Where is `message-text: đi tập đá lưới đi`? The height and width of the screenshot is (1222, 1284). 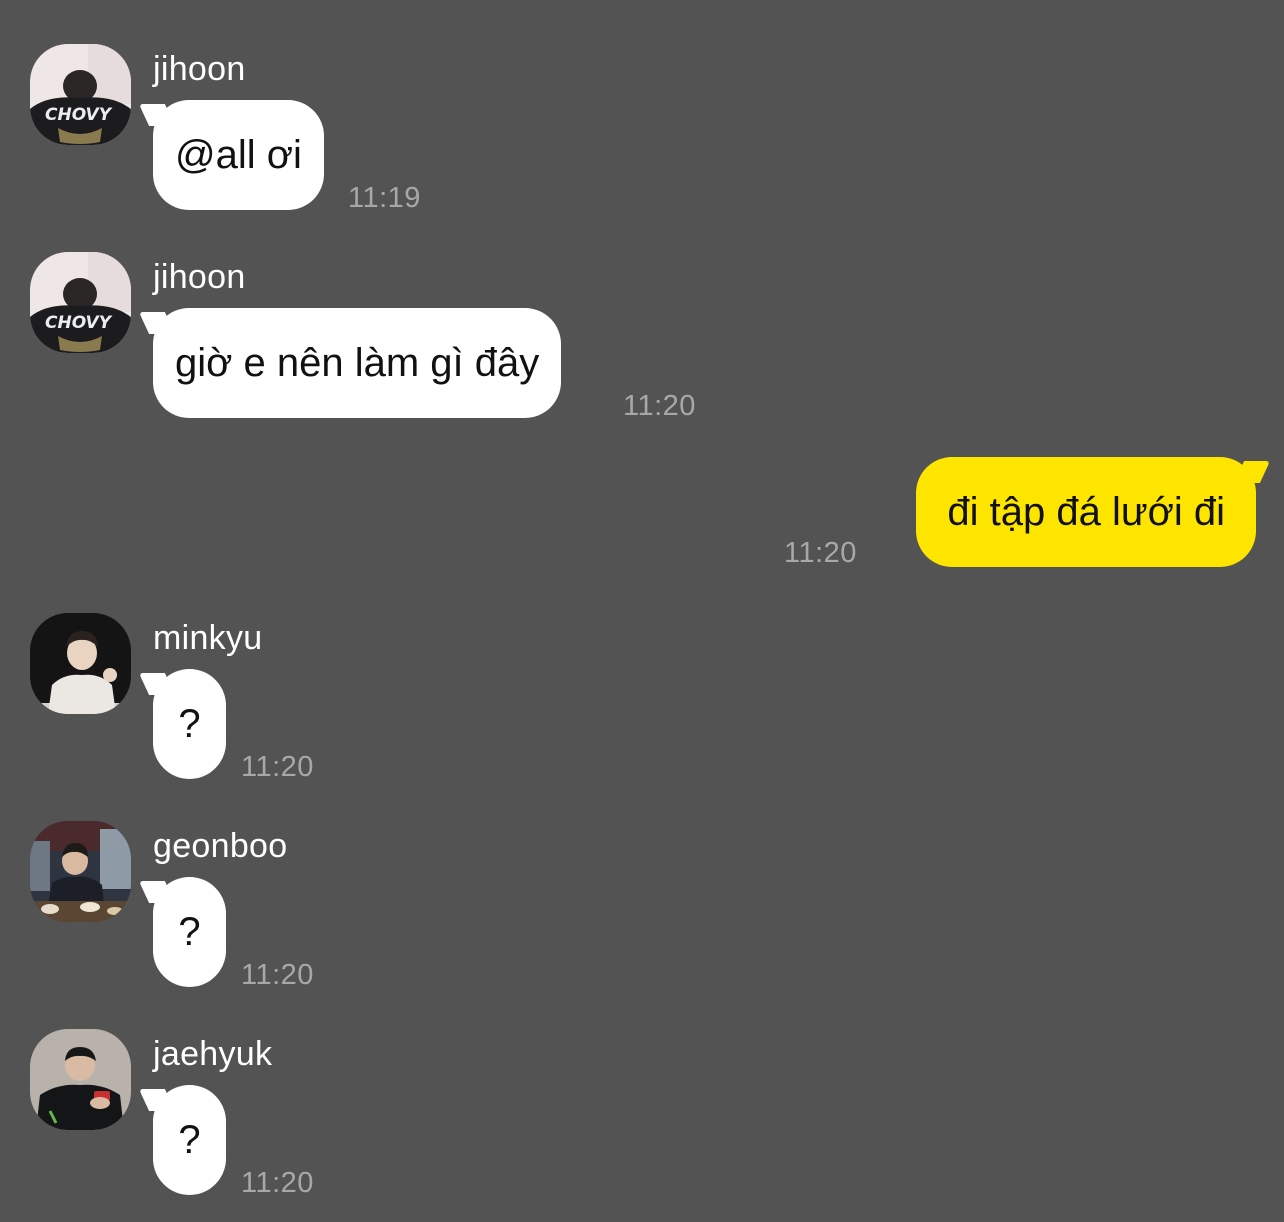 message-text: đi tập đá lưới đi is located at coordinates (1086, 512).